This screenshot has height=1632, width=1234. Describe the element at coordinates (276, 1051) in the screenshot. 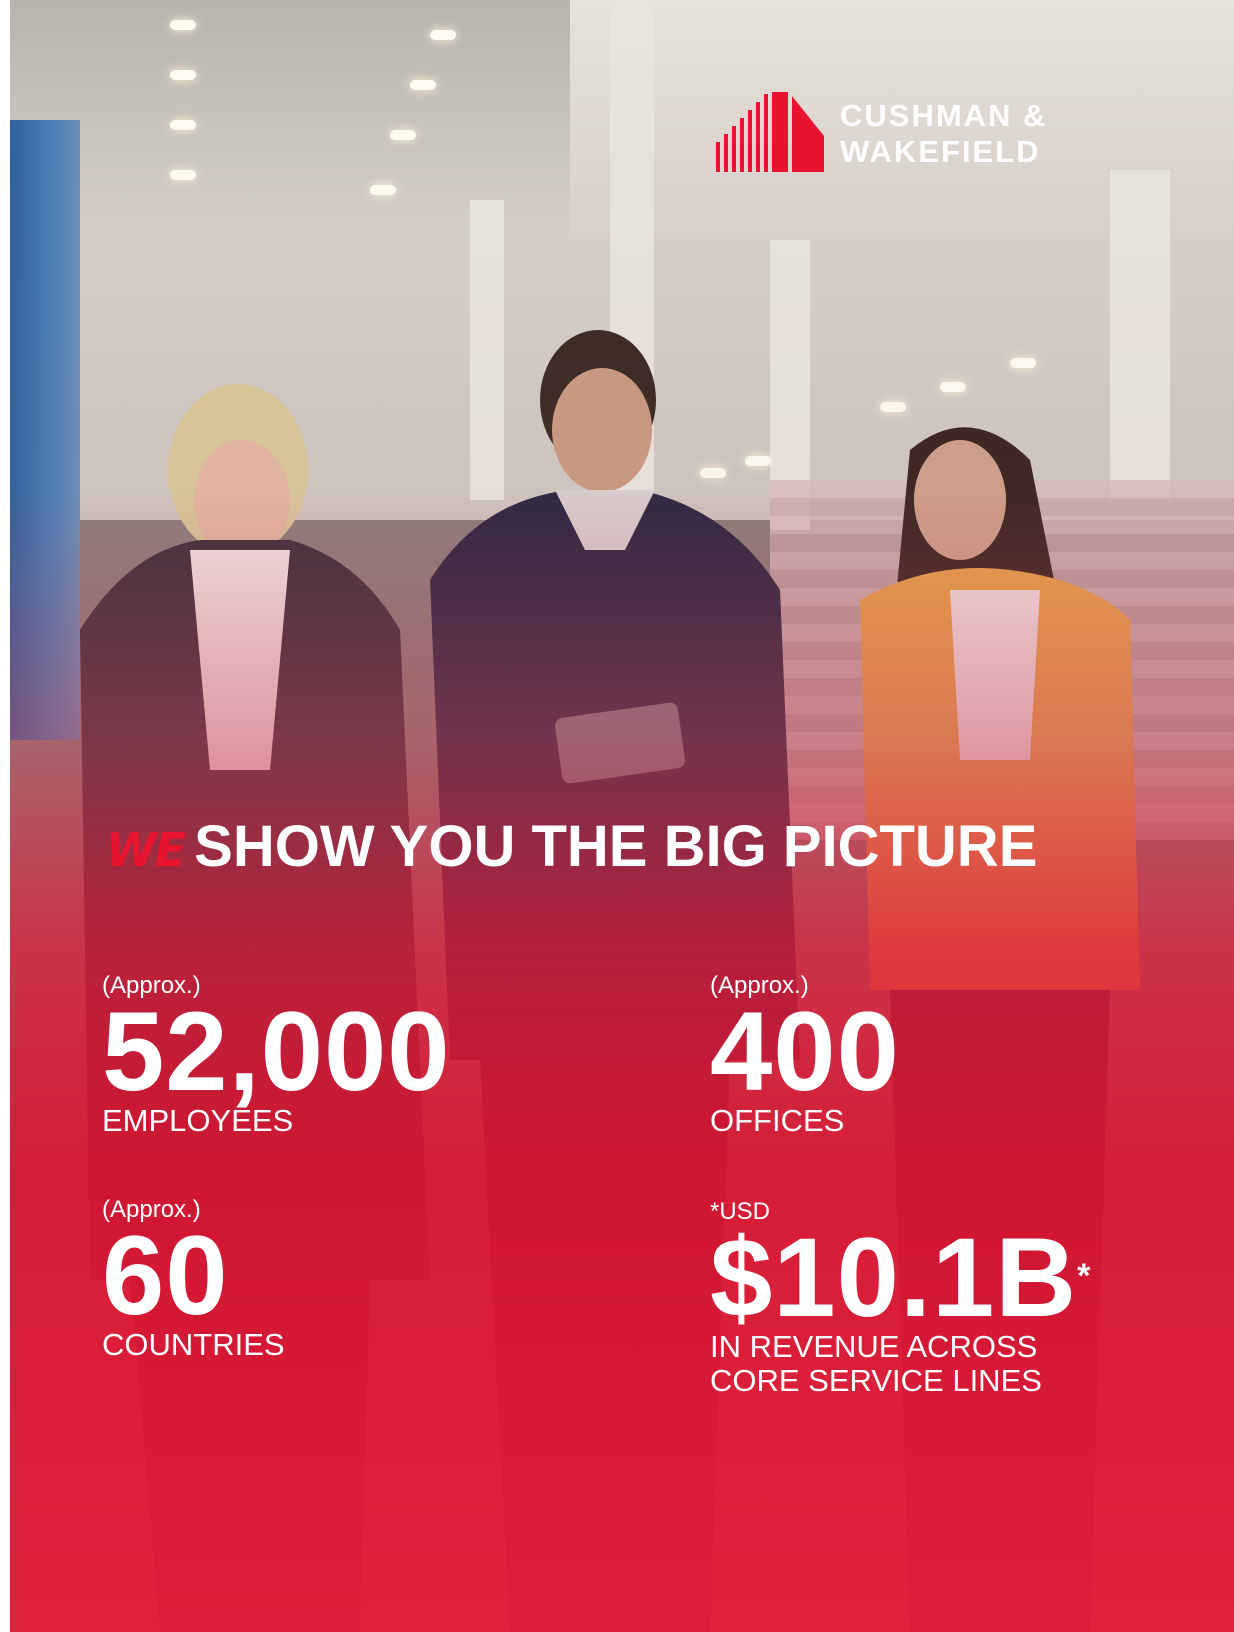

I see `stat-employees-value: 52,000` at that location.